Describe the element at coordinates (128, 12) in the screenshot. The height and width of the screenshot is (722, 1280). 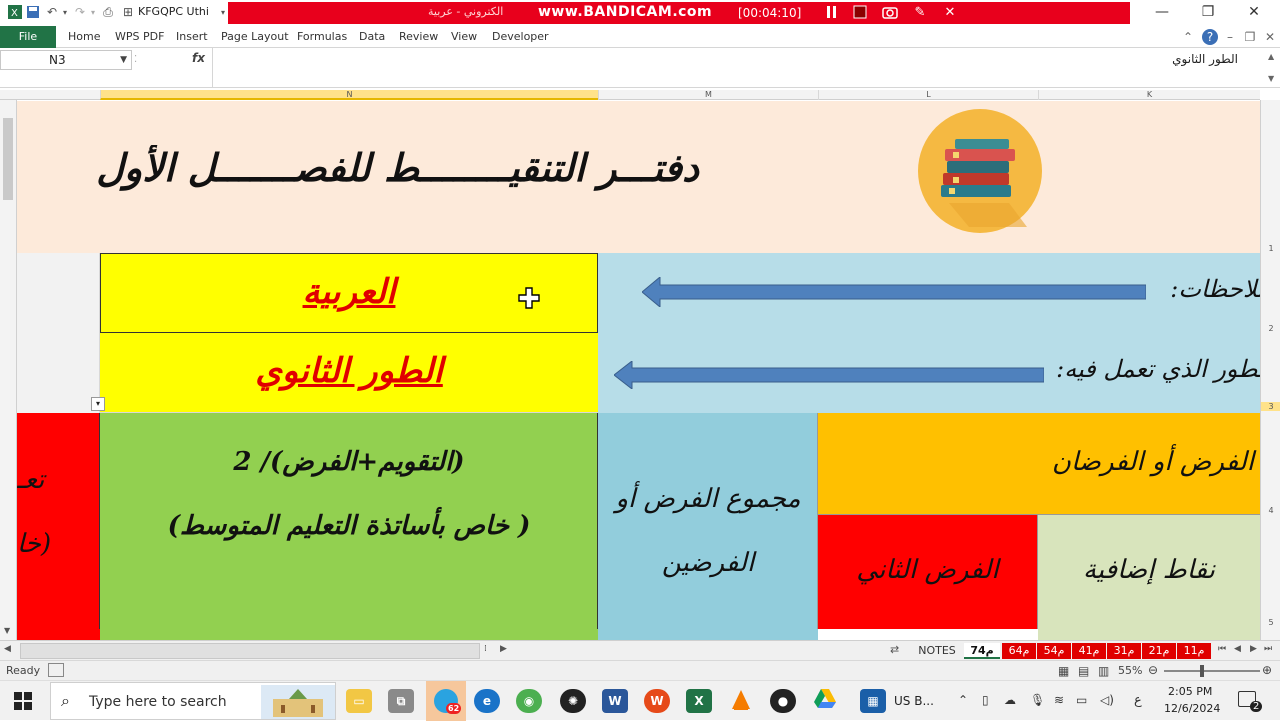
I see `tree-icon: ⊞` at that location.